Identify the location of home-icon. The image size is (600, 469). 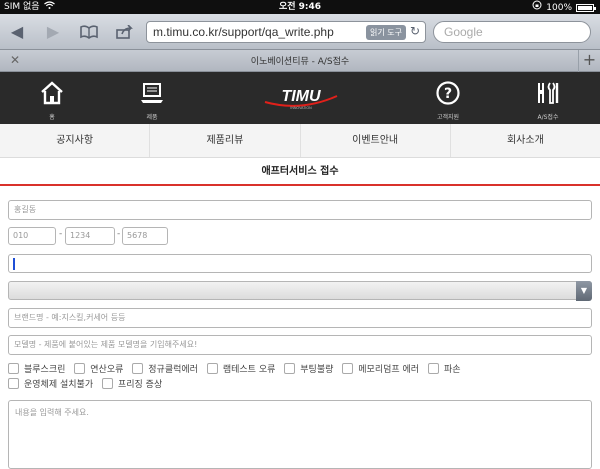
(52, 95).